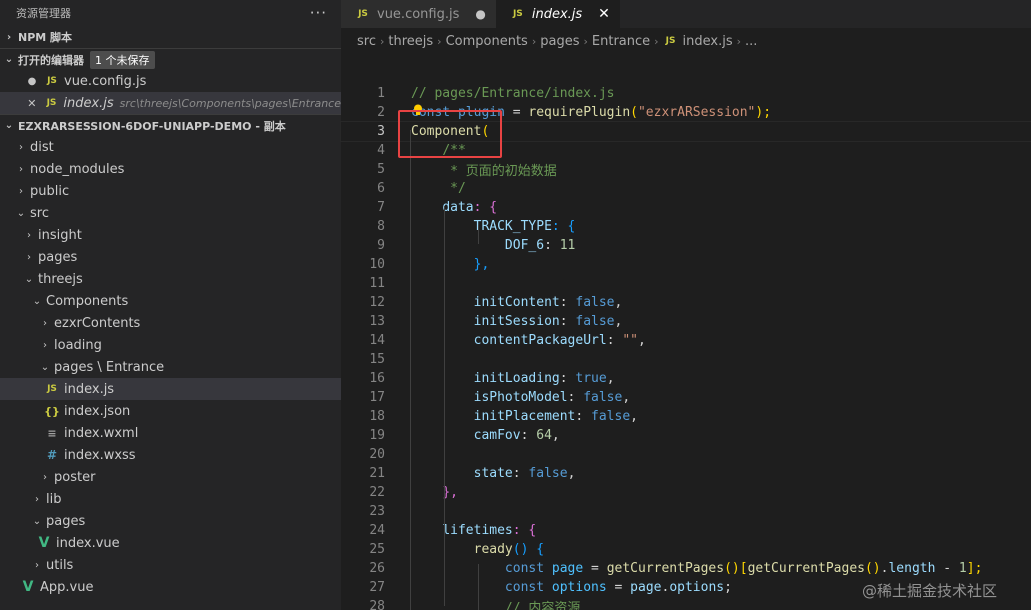 This screenshot has width=1031, height=610. Describe the element at coordinates (170, 367) in the screenshot. I see `tree-folder-pages-entrance: ⌄ pages \ Entrance` at that location.